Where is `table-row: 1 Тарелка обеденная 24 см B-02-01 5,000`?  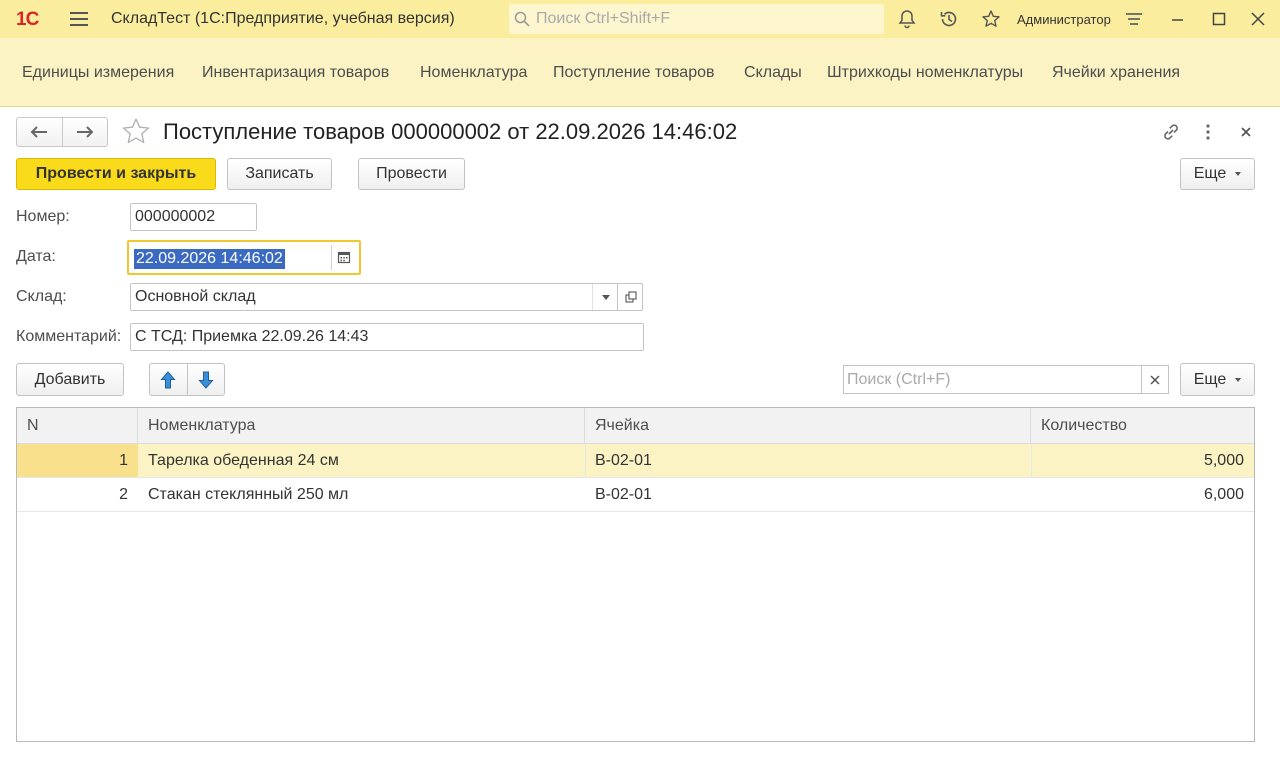
table-row: 1 Тарелка обеденная 24 см B-02-01 5,000 is located at coordinates (635, 461).